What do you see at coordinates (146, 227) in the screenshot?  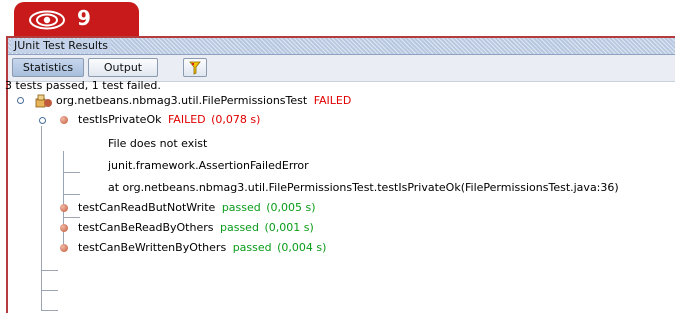 I see `test-name: testCanBeReadByOthers` at bounding box center [146, 227].